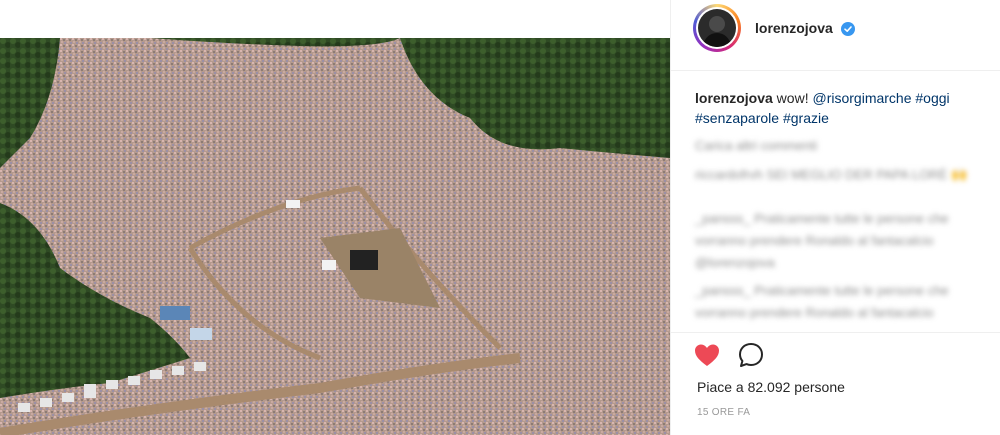 The width and height of the screenshot is (1000, 435). What do you see at coordinates (737, 118) in the screenshot?
I see `caption-hashtag: #senzaparole` at bounding box center [737, 118].